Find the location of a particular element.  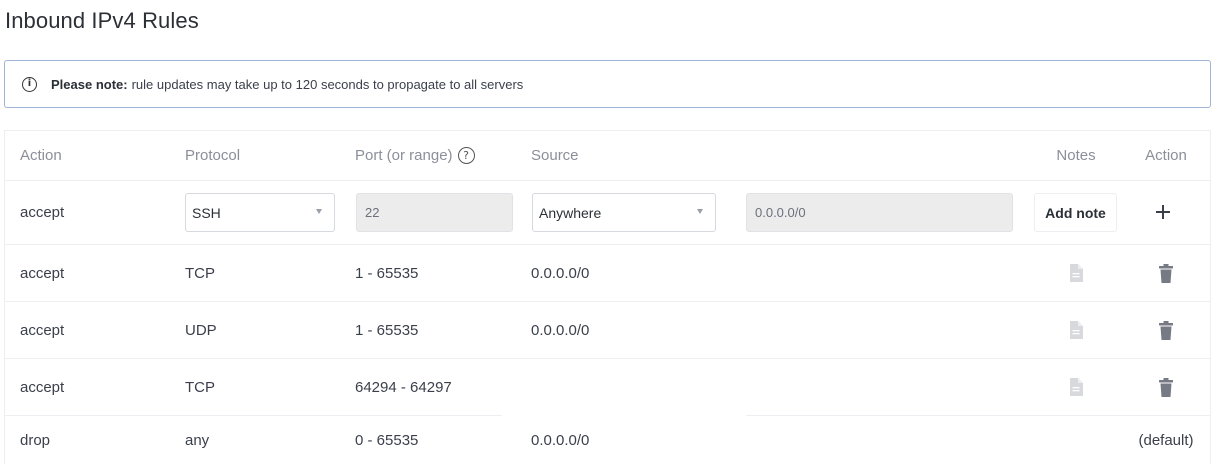

plus-icon is located at coordinates (1163, 212).